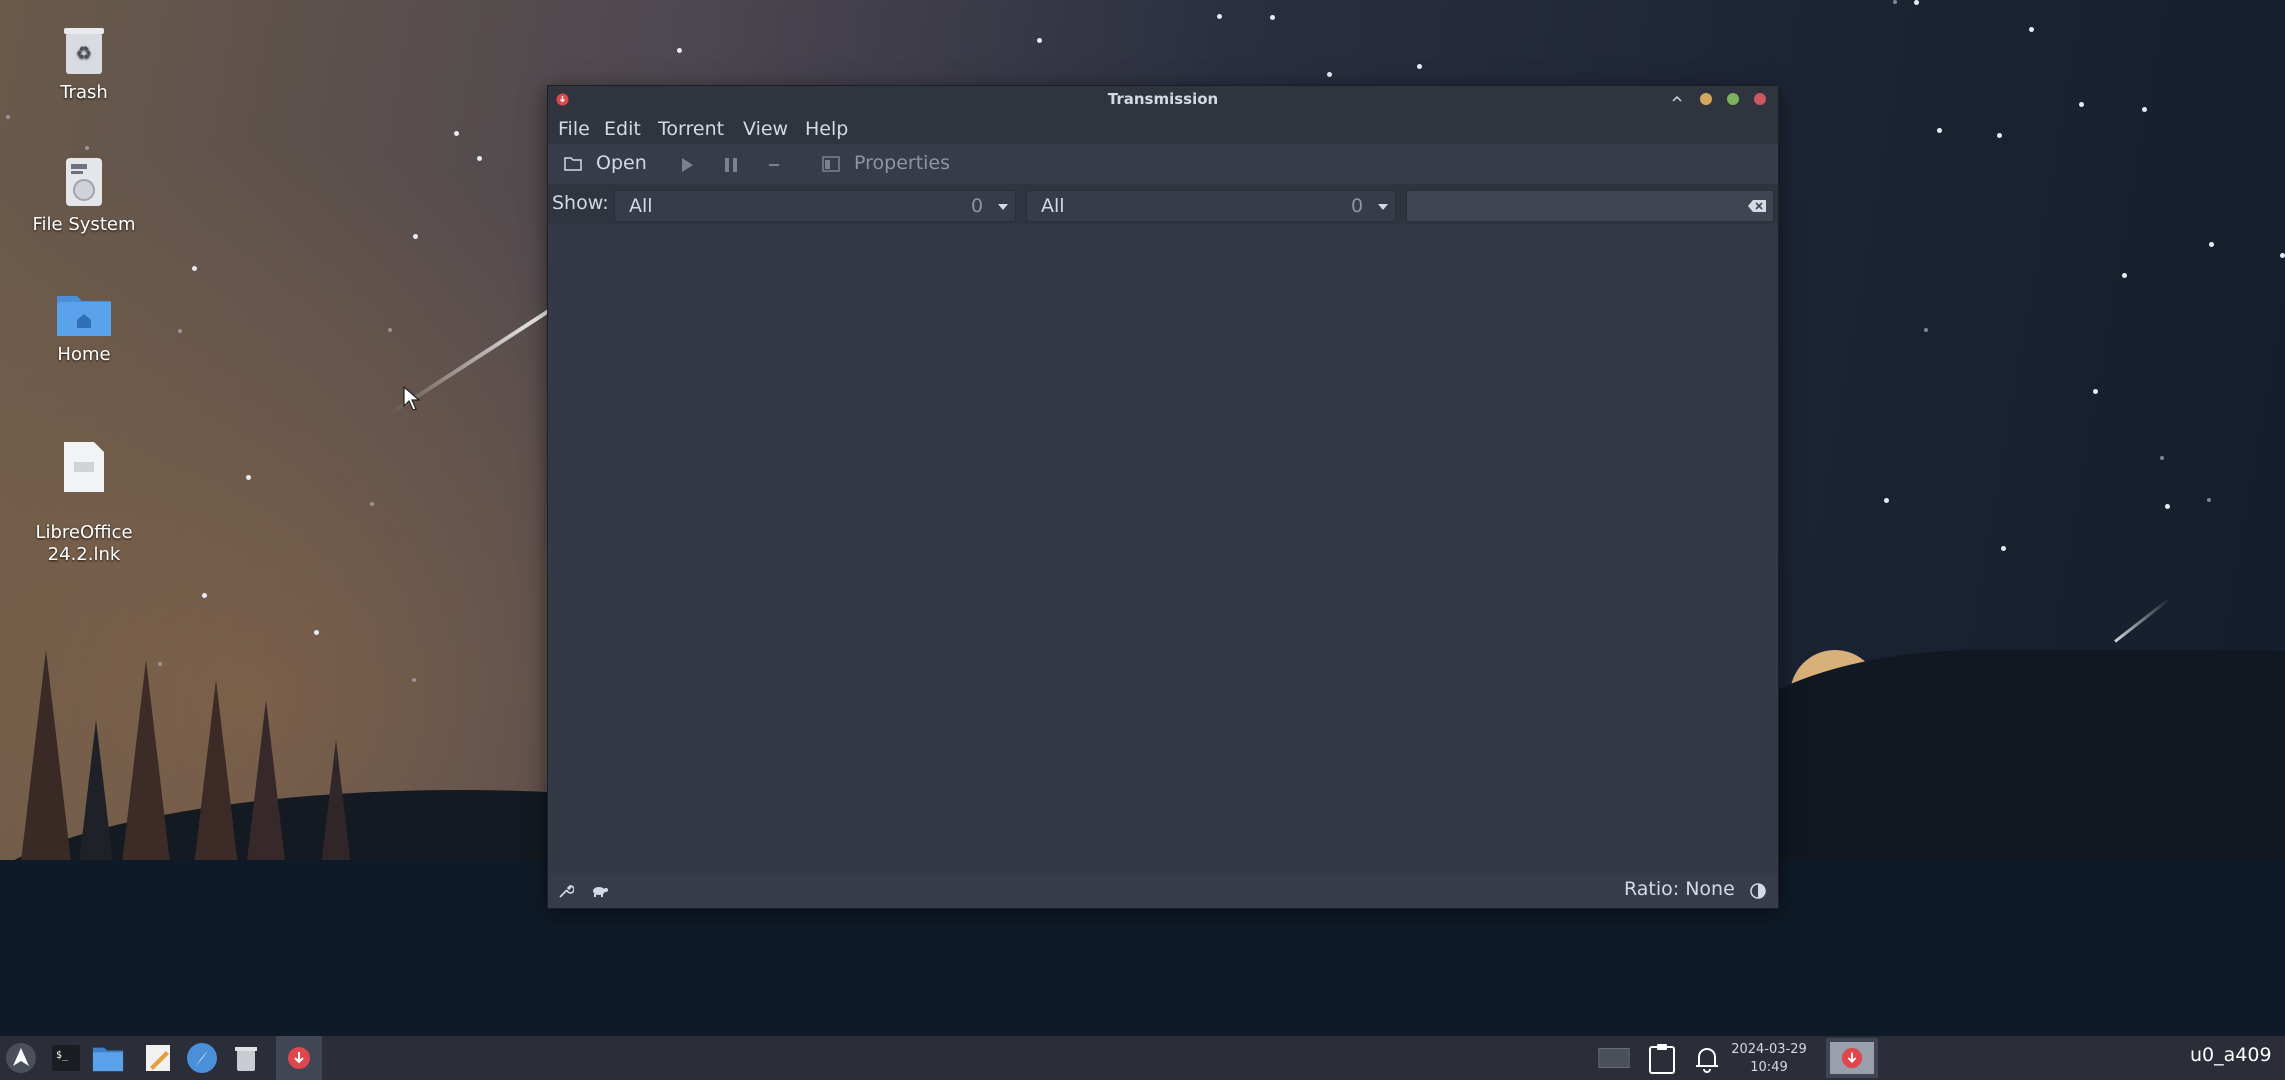  I want to click on window-title: Transmission, so click(1163, 99).